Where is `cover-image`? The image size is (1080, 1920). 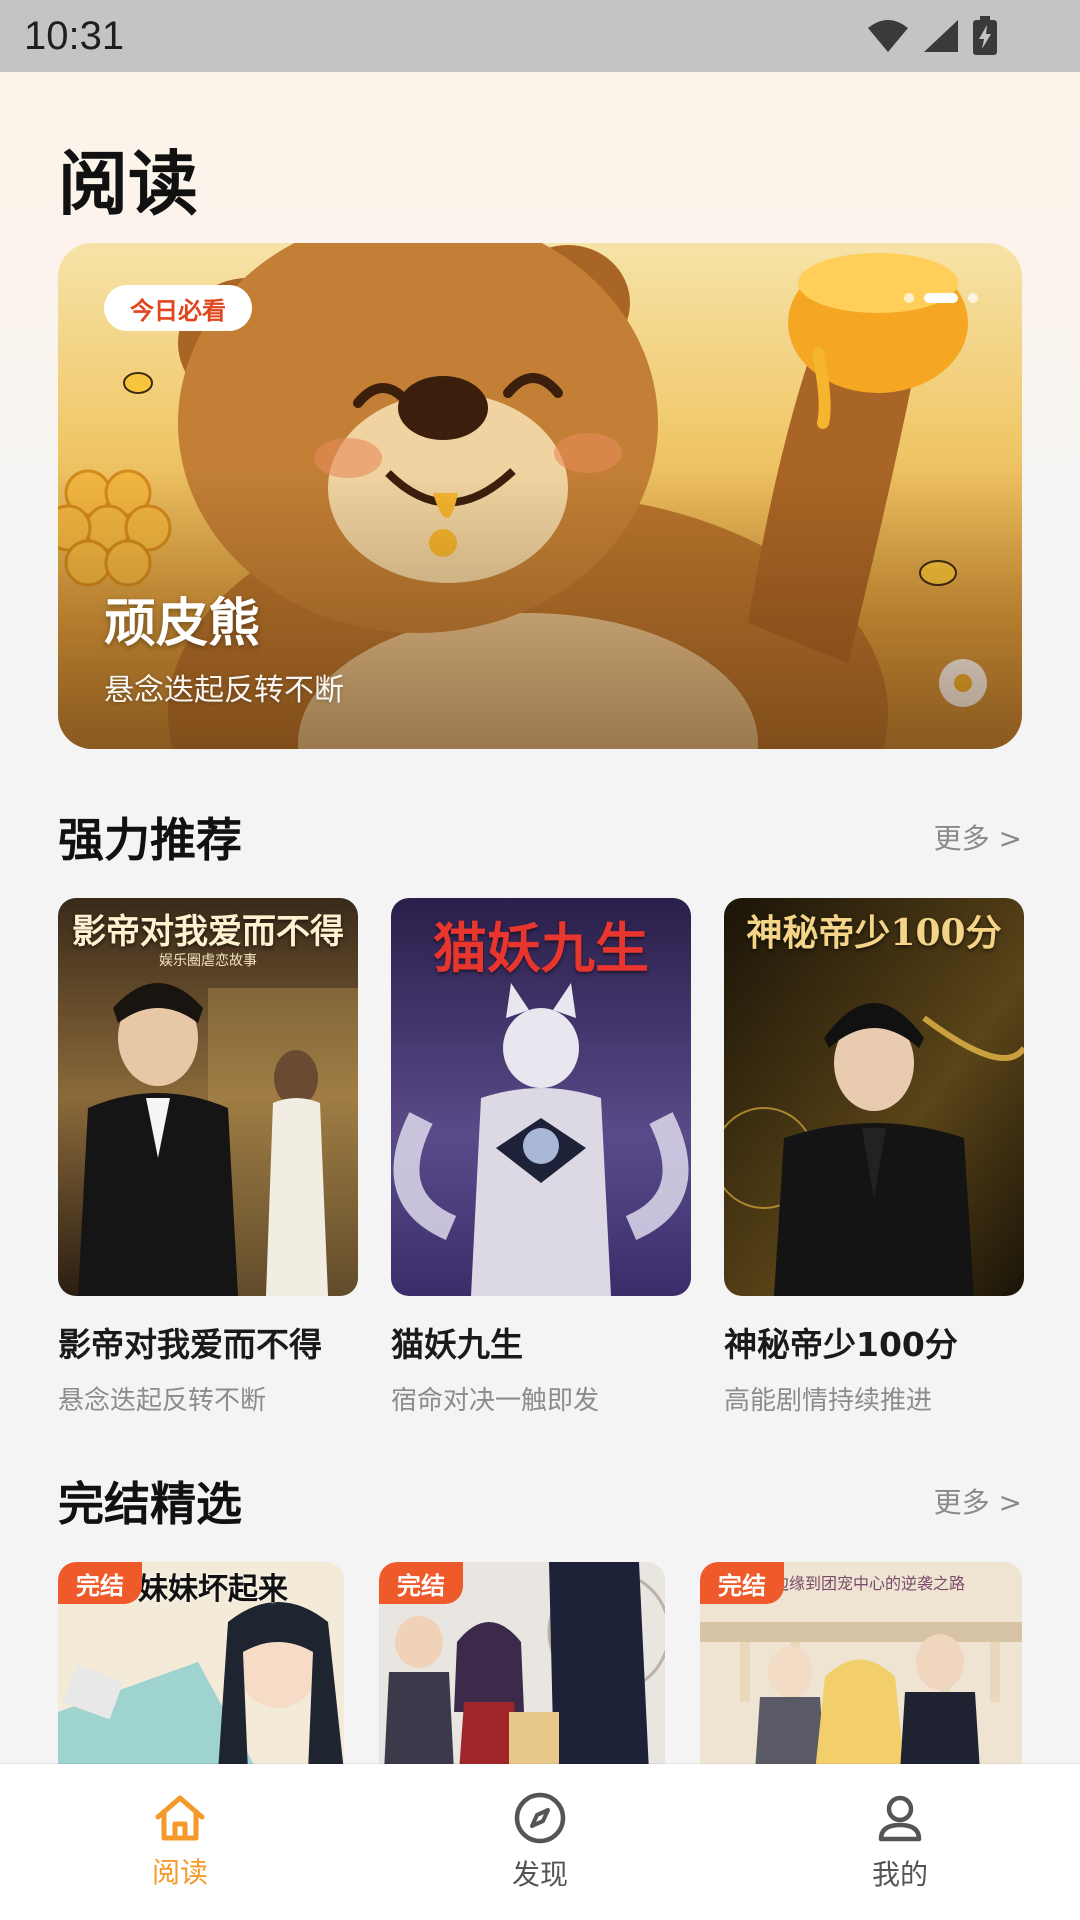
cover-image is located at coordinates (874, 1097).